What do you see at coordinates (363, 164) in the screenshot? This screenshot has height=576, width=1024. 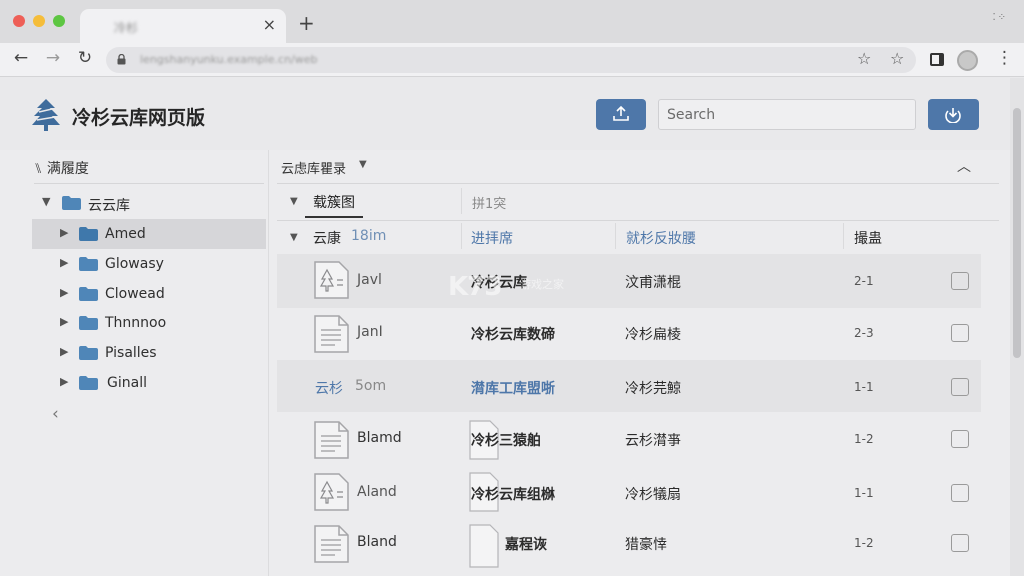 I see `breadcrumb-dropdown-icon: ▼` at bounding box center [363, 164].